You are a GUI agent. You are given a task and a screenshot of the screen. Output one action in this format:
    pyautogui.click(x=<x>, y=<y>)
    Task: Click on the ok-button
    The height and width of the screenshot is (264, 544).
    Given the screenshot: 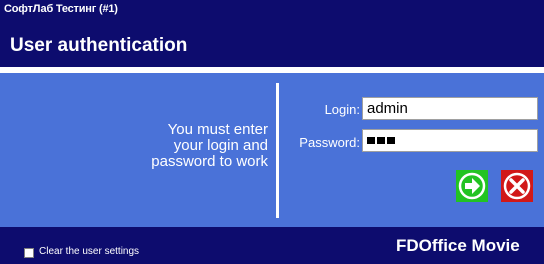 What is the action you would take?
    pyautogui.click(x=472, y=186)
    